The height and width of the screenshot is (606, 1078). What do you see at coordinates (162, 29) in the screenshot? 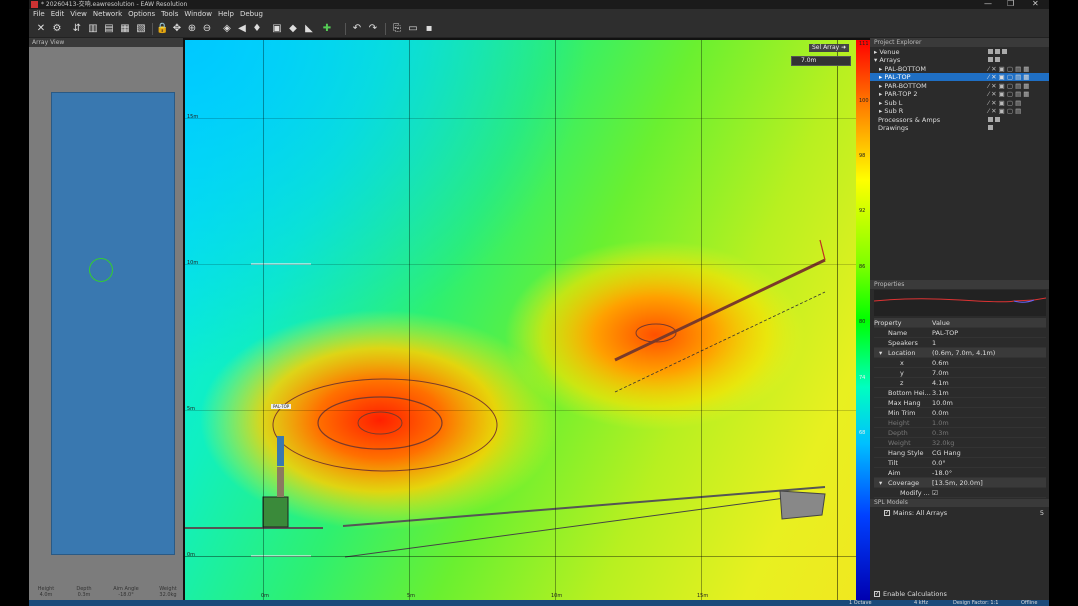
I see `lock-icon: 🔒` at bounding box center [162, 29].